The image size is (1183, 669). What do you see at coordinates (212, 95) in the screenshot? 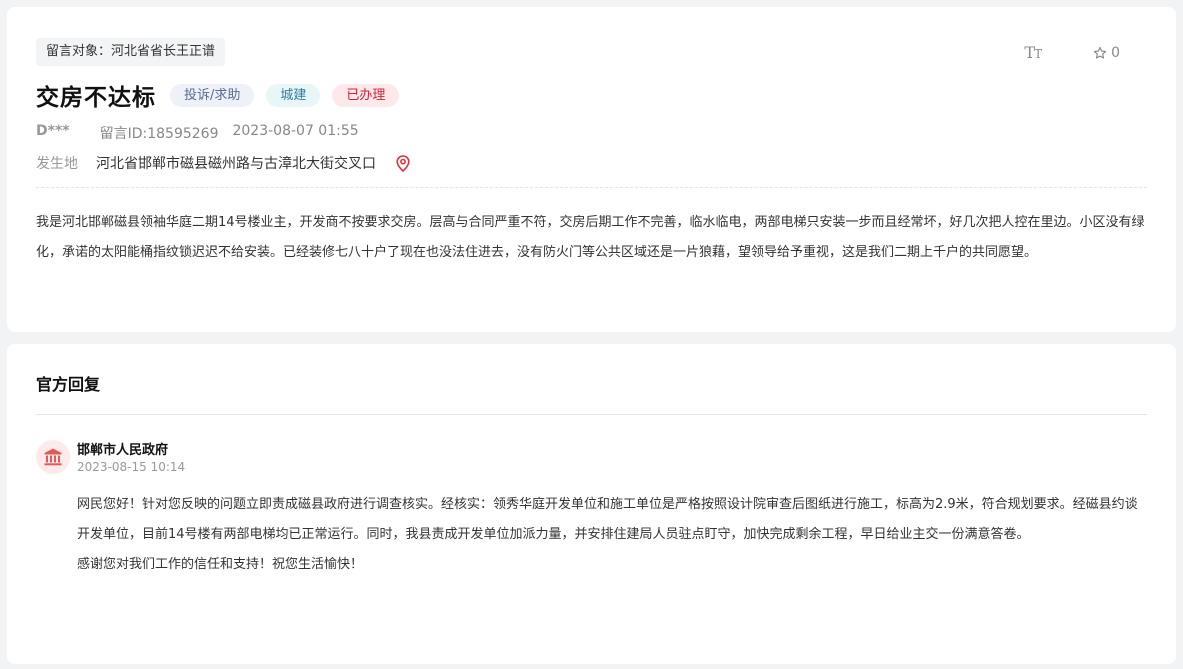
I see `type-badge: 投诉/求助` at bounding box center [212, 95].